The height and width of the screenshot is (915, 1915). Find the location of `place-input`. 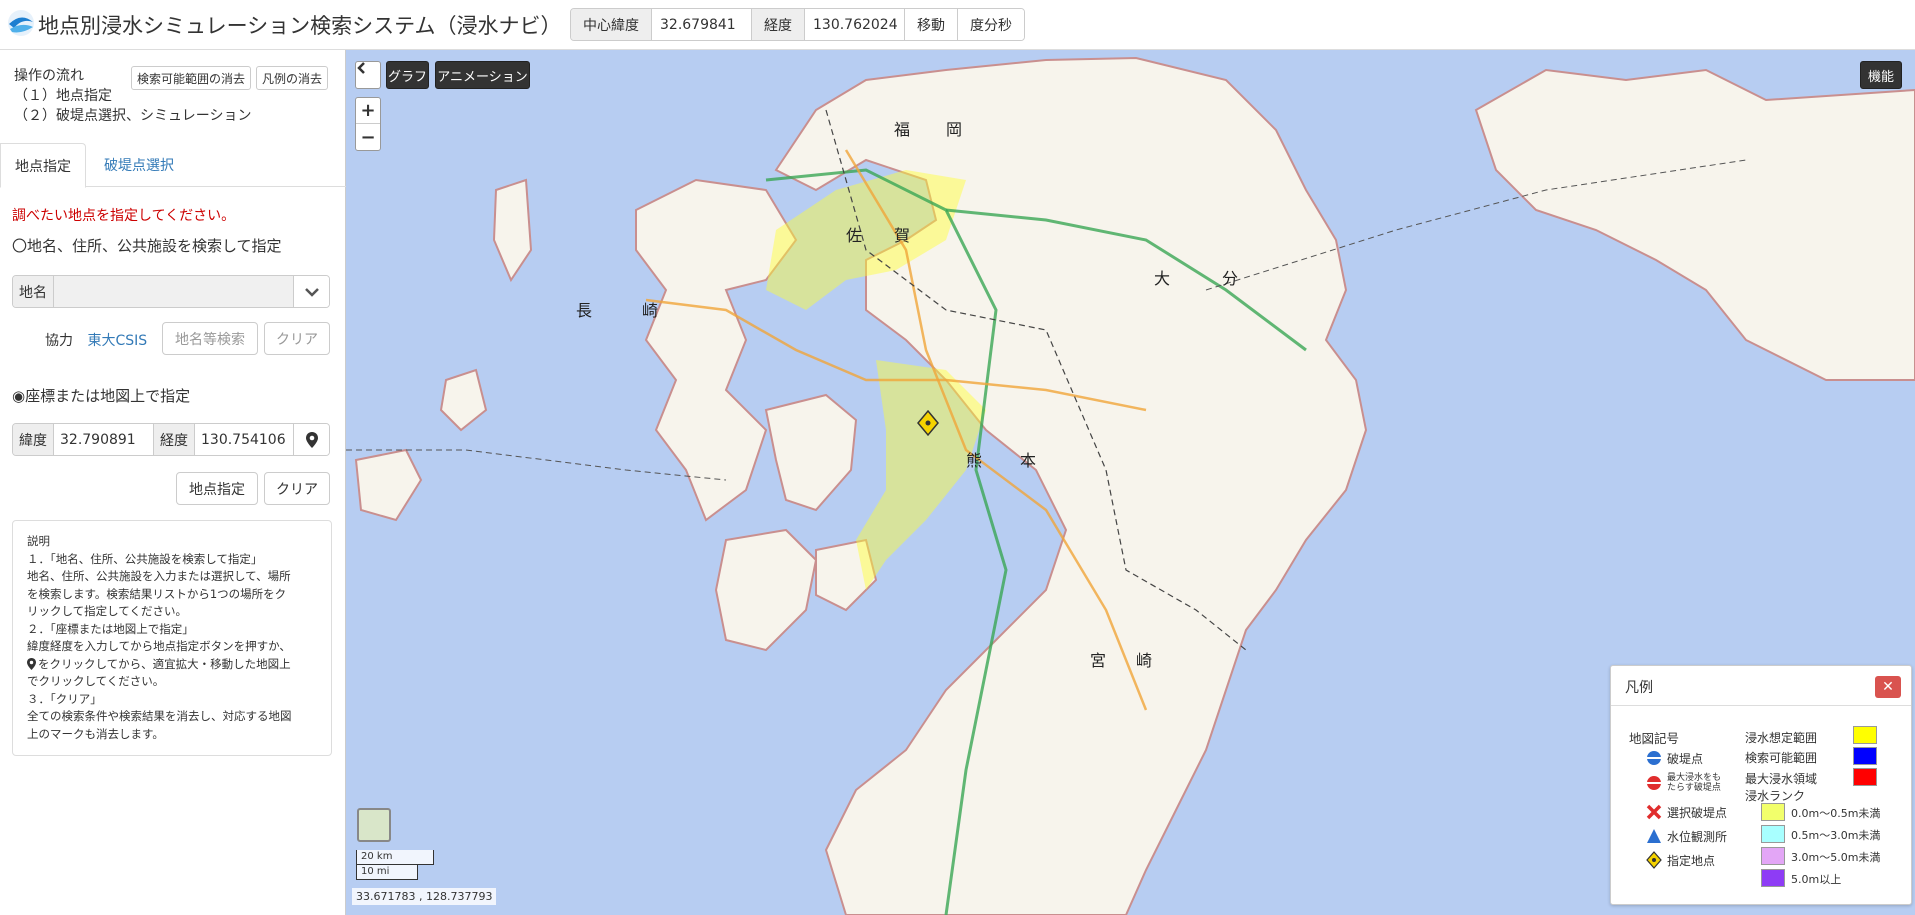

place-input is located at coordinates (173, 291).